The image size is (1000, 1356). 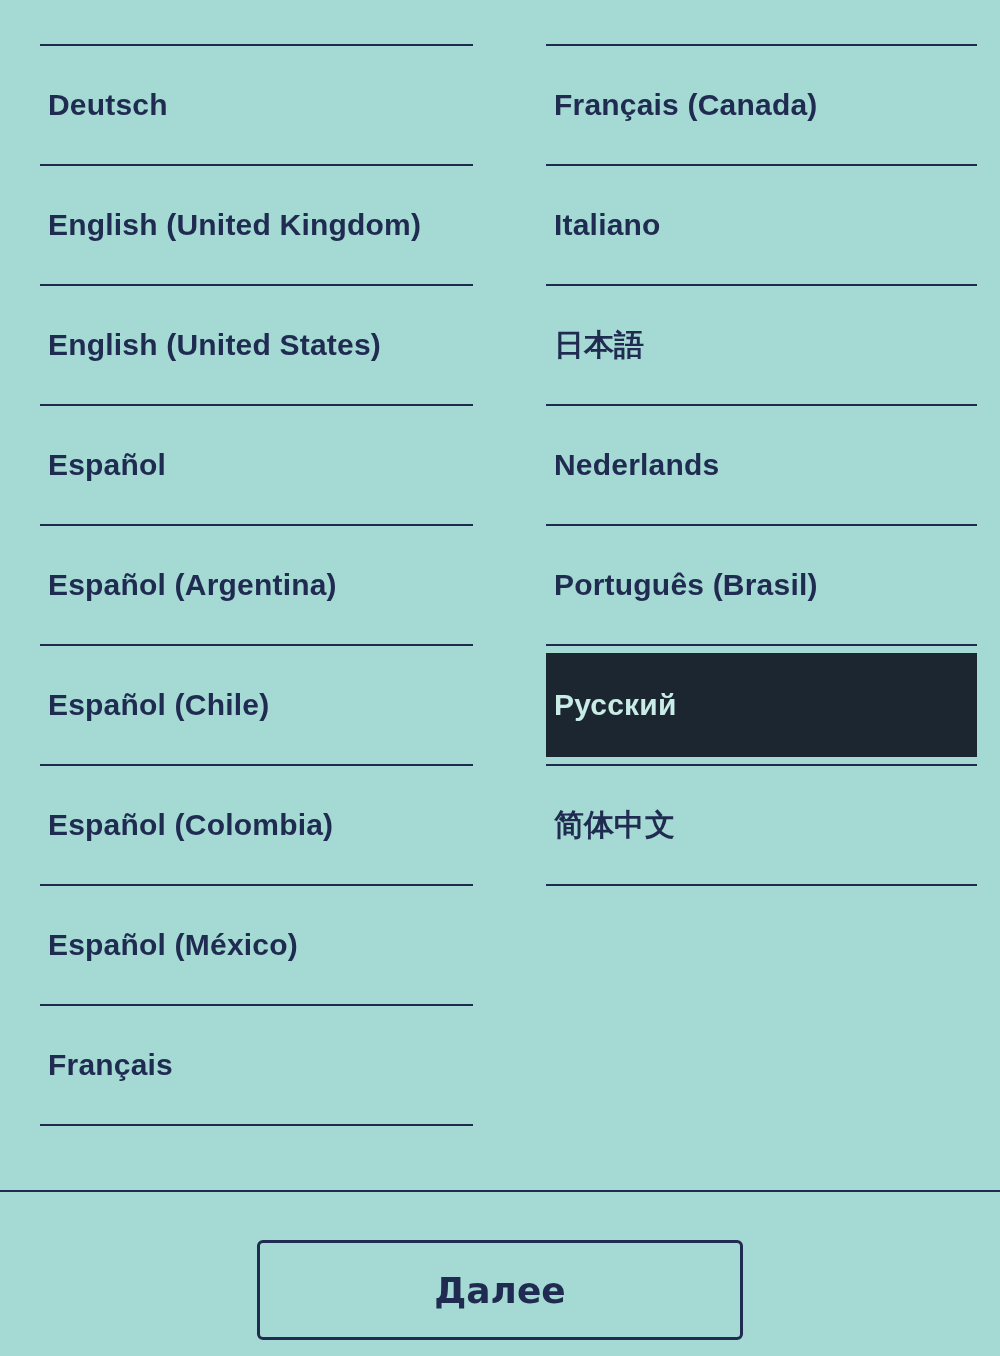 I want to click on language-option: Italiano, so click(x=761, y=225).